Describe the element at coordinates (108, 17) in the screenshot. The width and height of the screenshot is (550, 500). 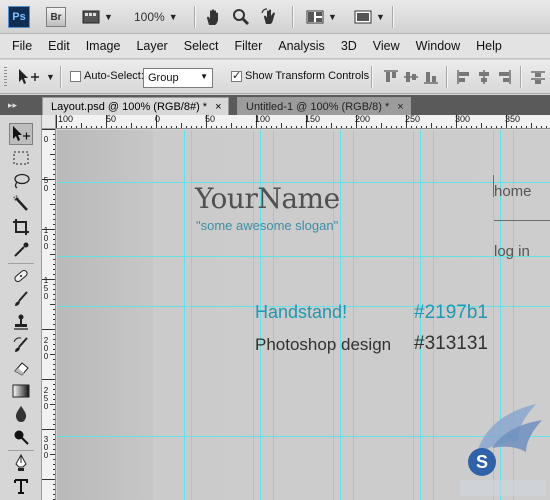
I see `chevron-down-icon: ▼` at that location.